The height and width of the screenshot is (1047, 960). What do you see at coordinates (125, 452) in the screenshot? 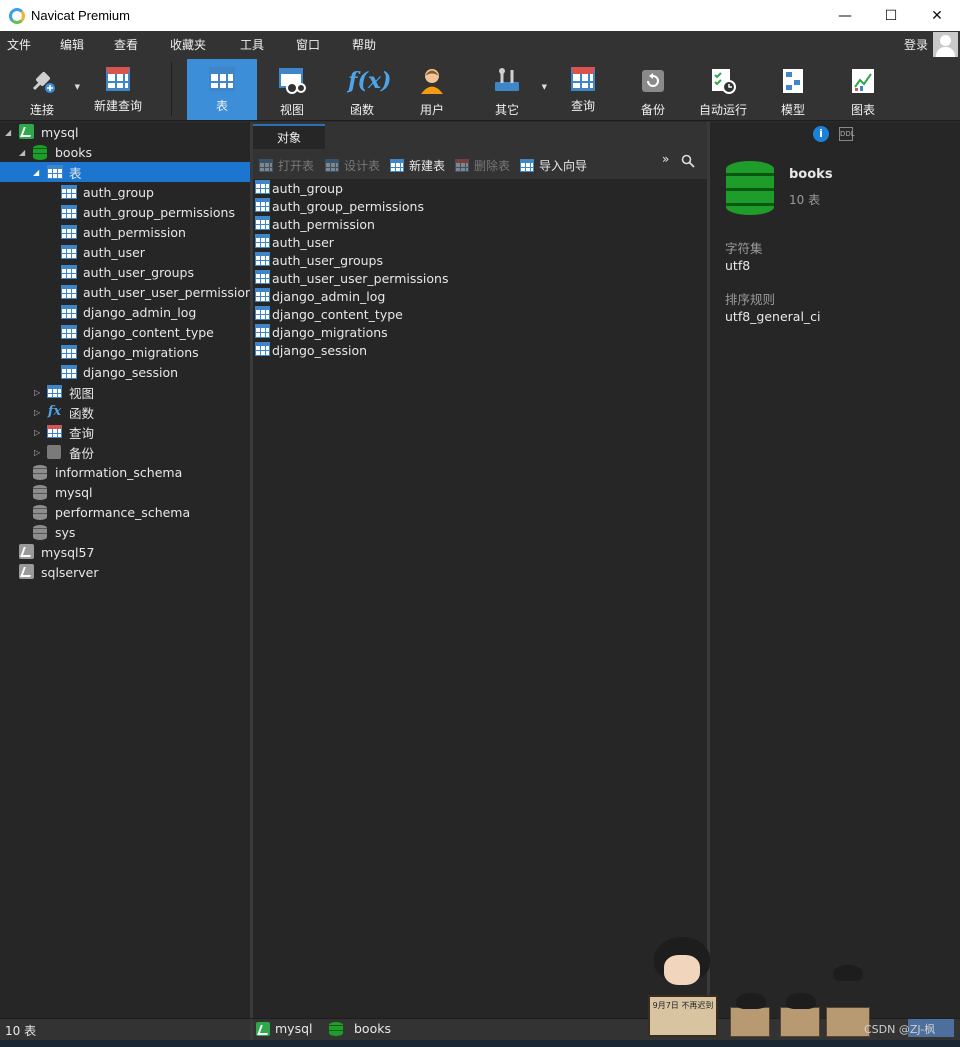
I see `tree-node-backups: ▷ 备份` at bounding box center [125, 452].